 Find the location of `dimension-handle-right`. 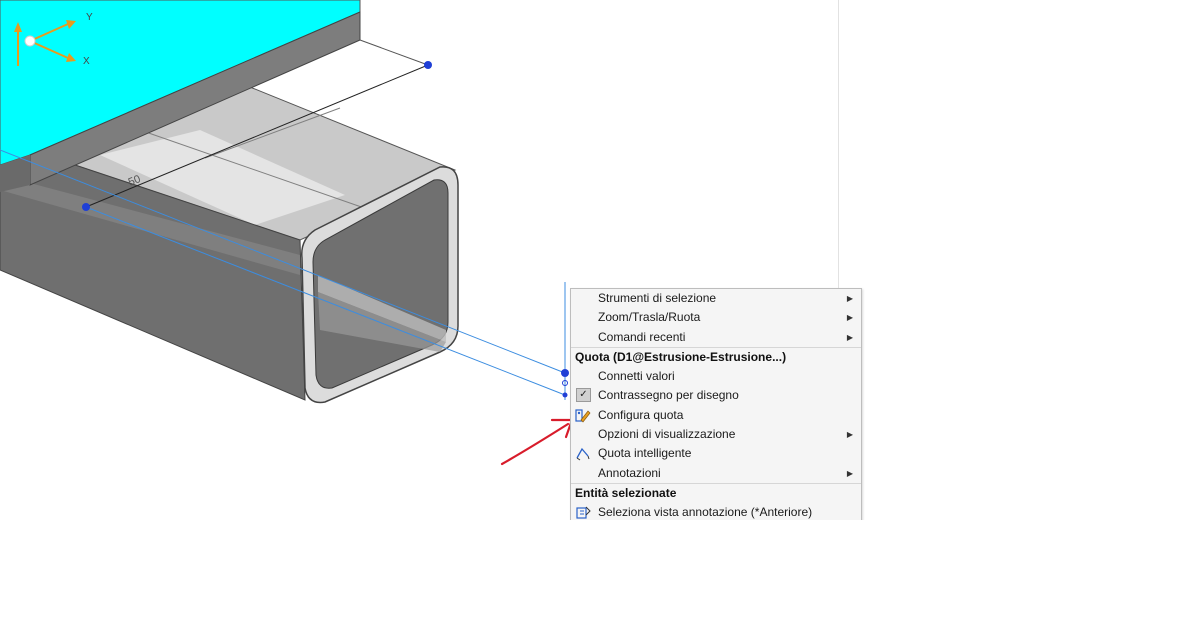

dimension-handle-right is located at coordinates (565, 373).